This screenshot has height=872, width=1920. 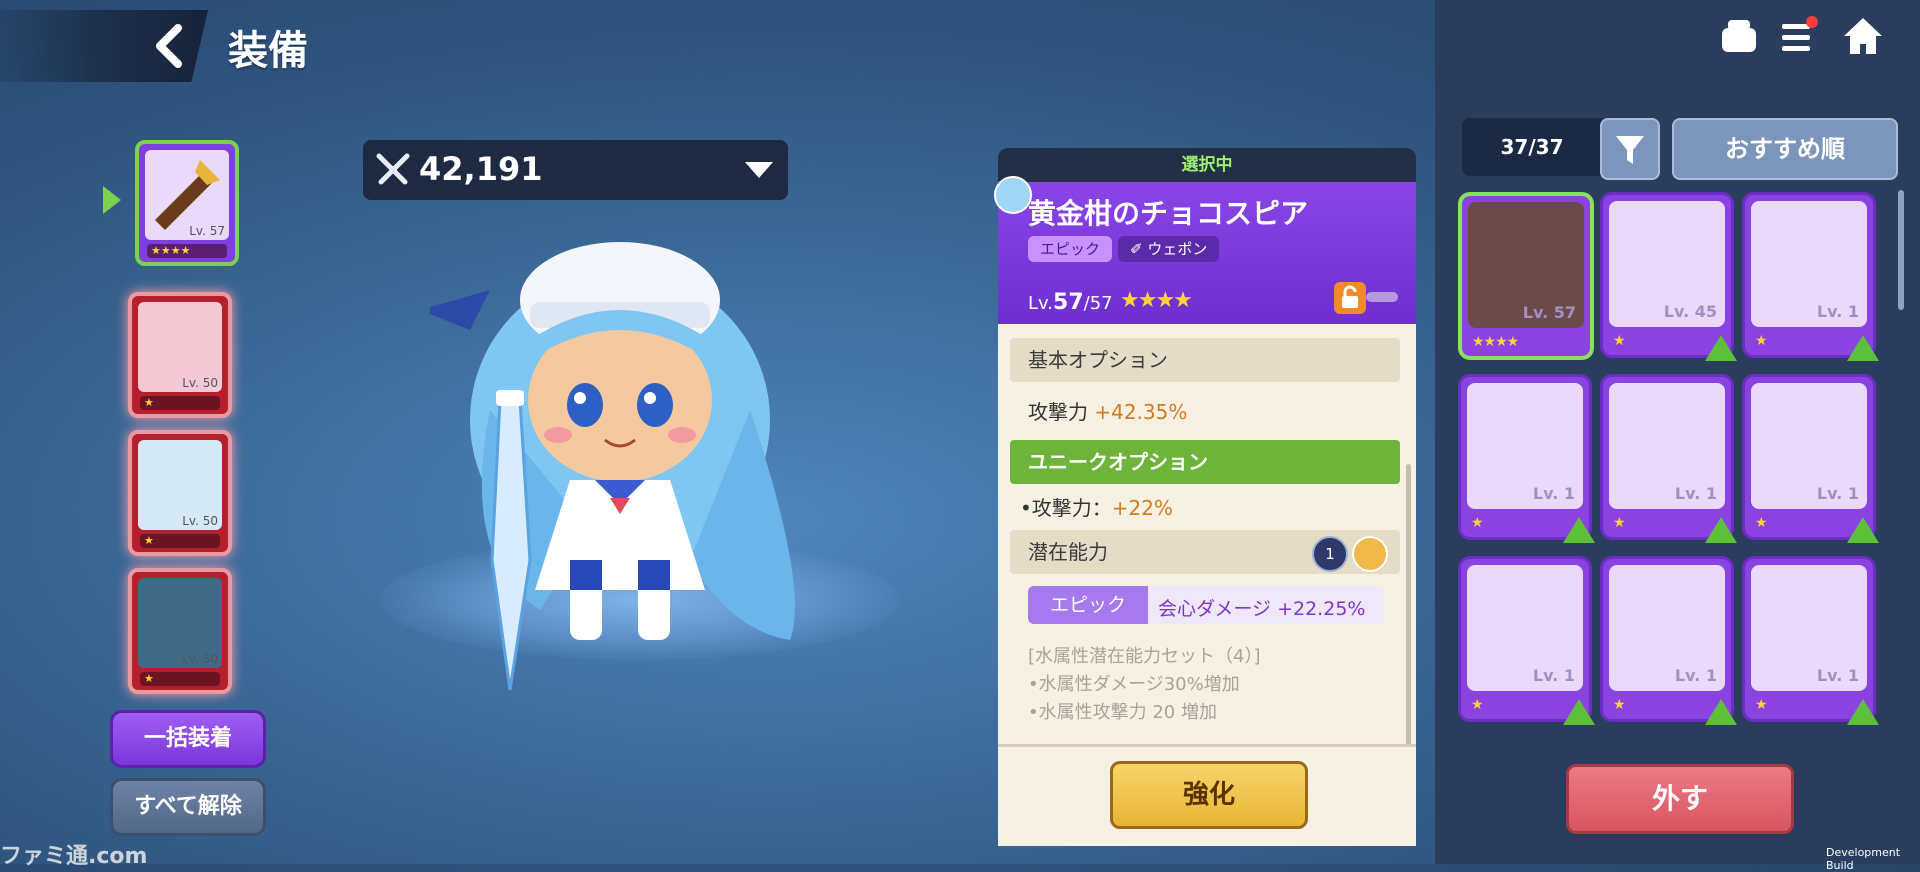 I want to click on inventory-scrollbar, so click(x=1901, y=250).